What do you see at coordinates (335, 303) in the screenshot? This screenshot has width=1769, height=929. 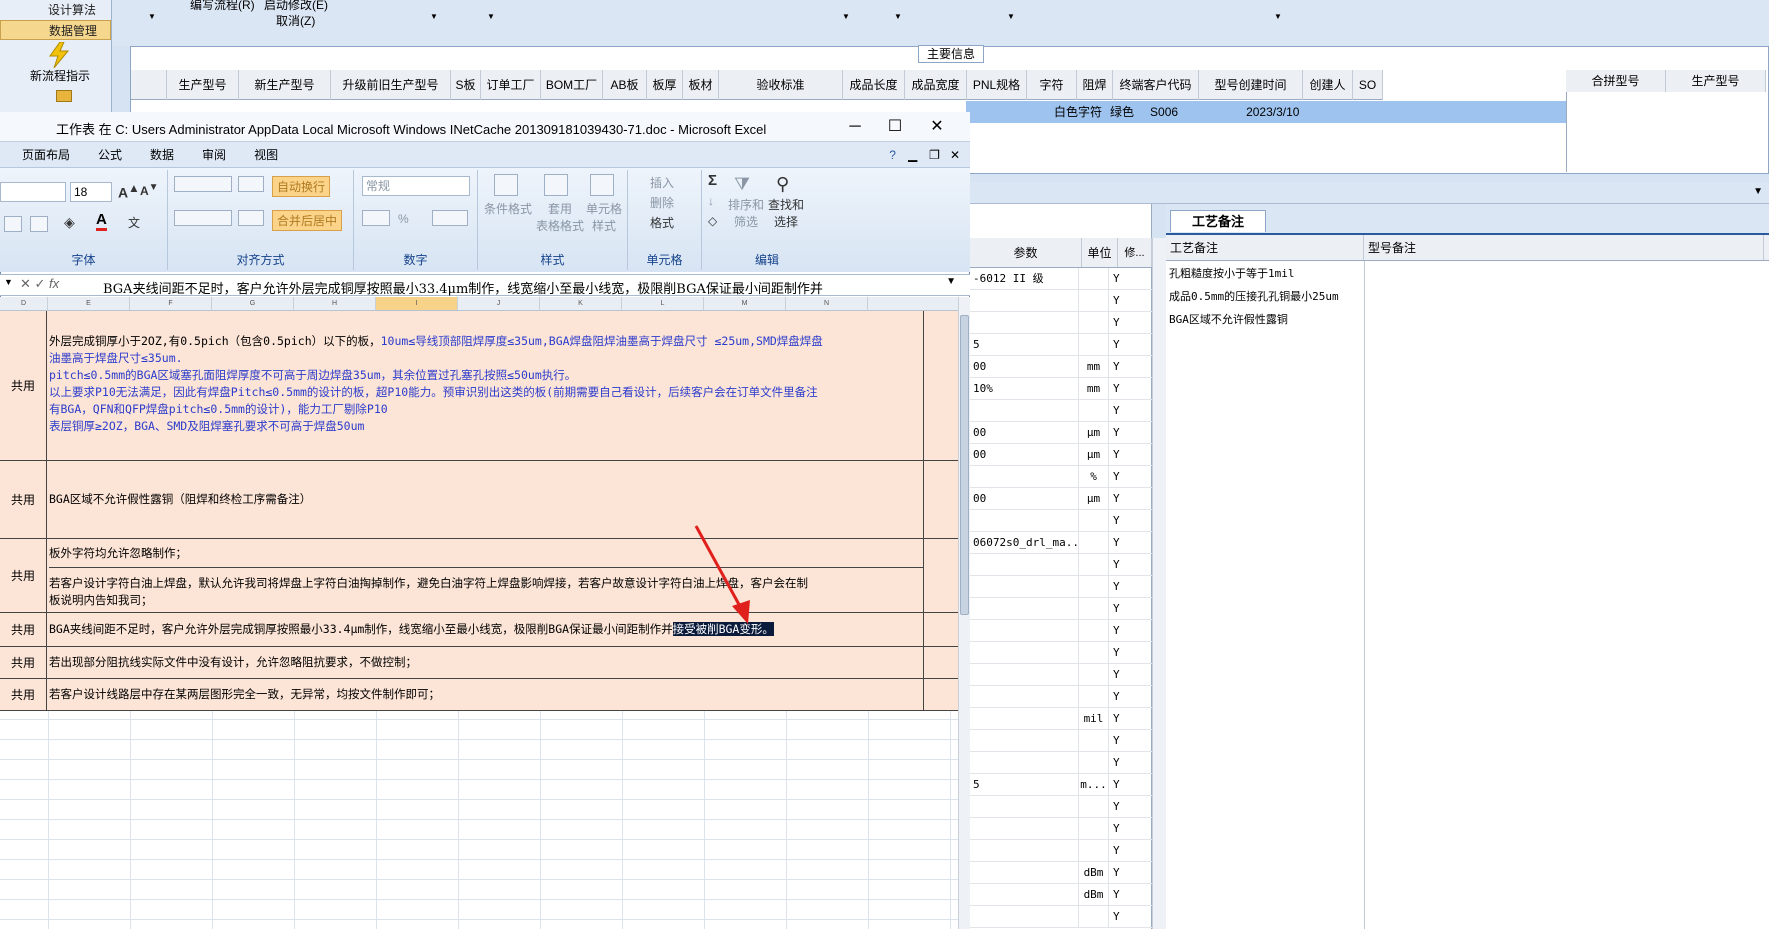 I see `col-header-h: H` at bounding box center [335, 303].